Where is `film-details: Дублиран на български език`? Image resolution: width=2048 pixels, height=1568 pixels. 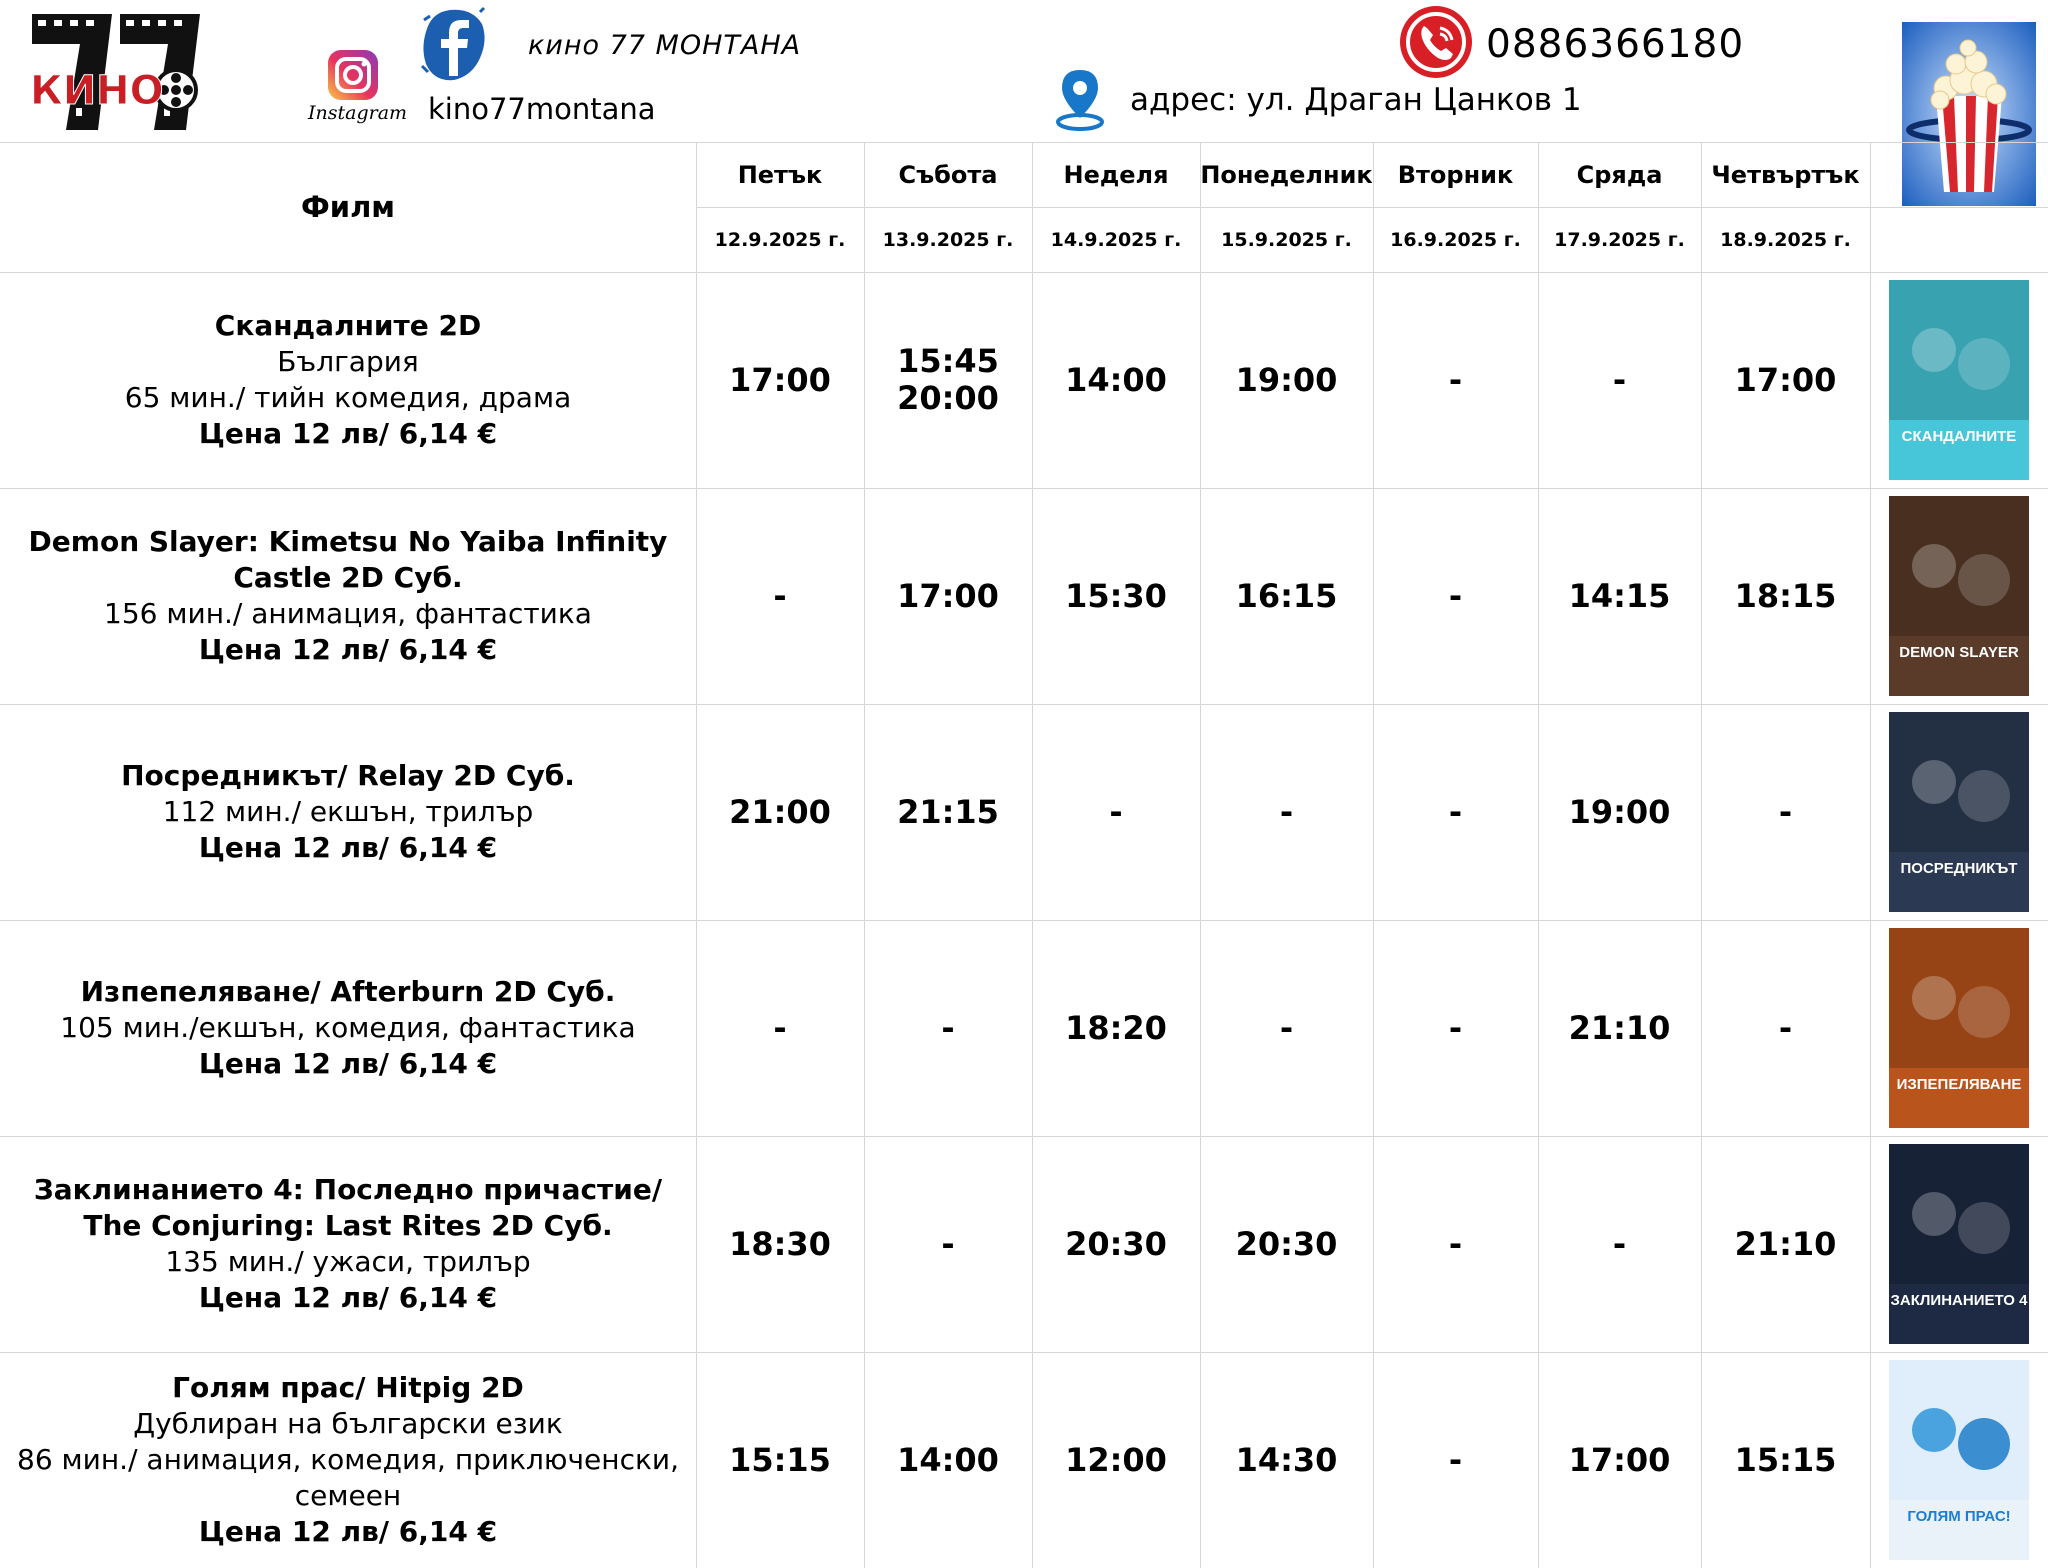
film-details: Дублиран на български език is located at coordinates (348, 1423).